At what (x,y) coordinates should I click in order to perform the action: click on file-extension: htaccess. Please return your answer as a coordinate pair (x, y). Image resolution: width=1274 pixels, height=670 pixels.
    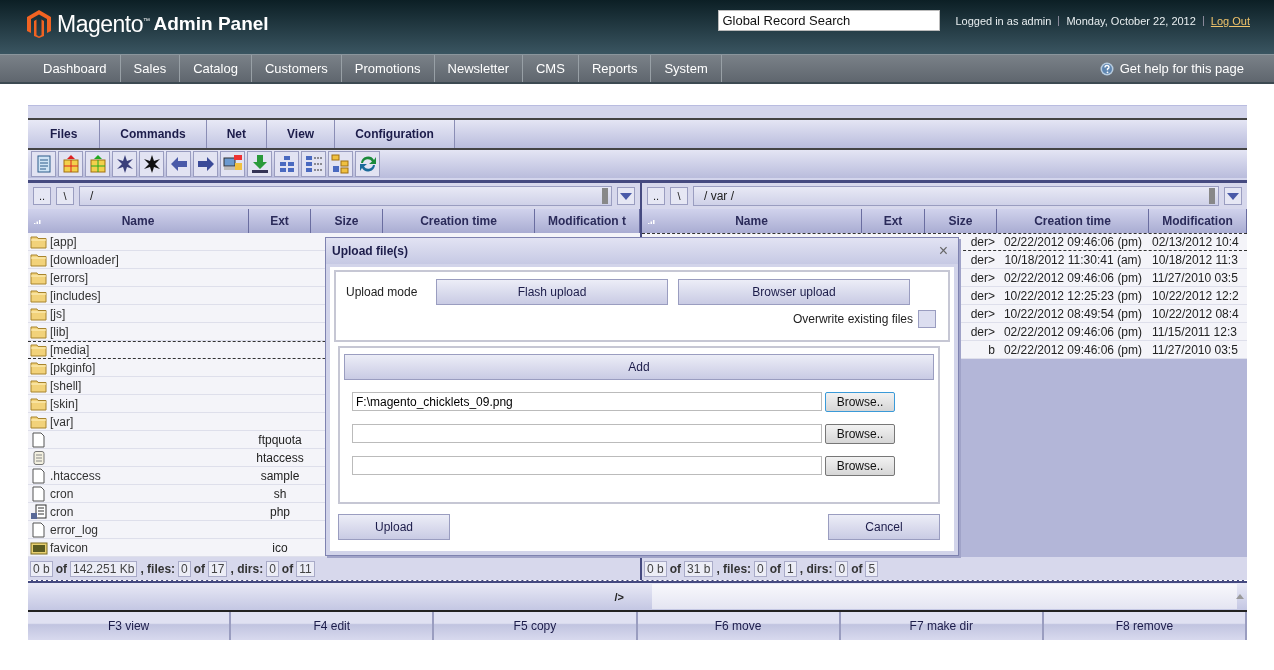
    Looking at the image, I should click on (280, 457).